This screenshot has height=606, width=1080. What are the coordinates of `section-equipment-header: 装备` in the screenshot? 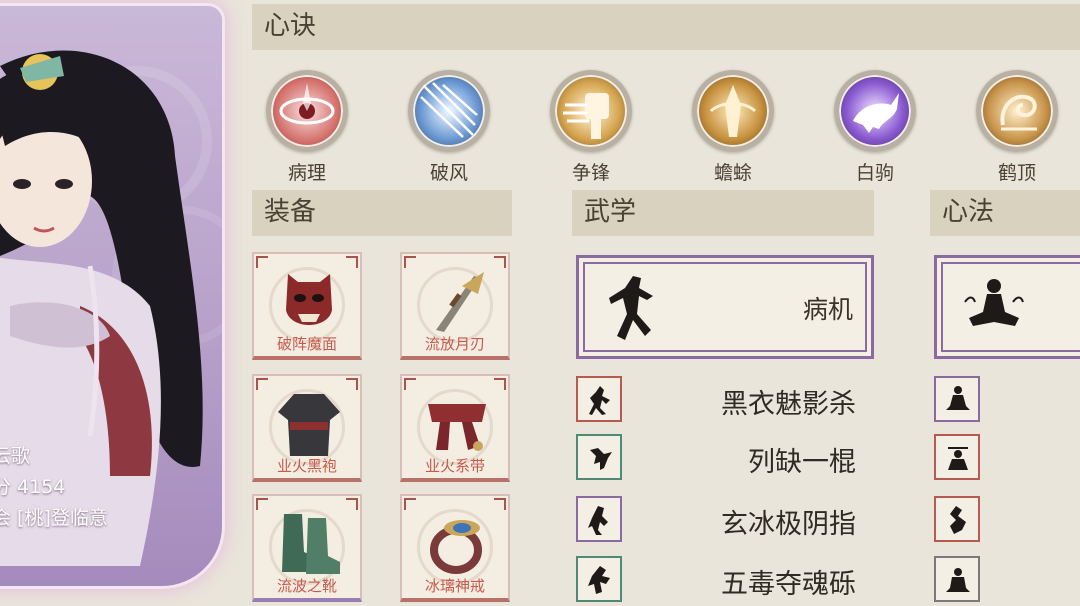 It's located at (382, 213).